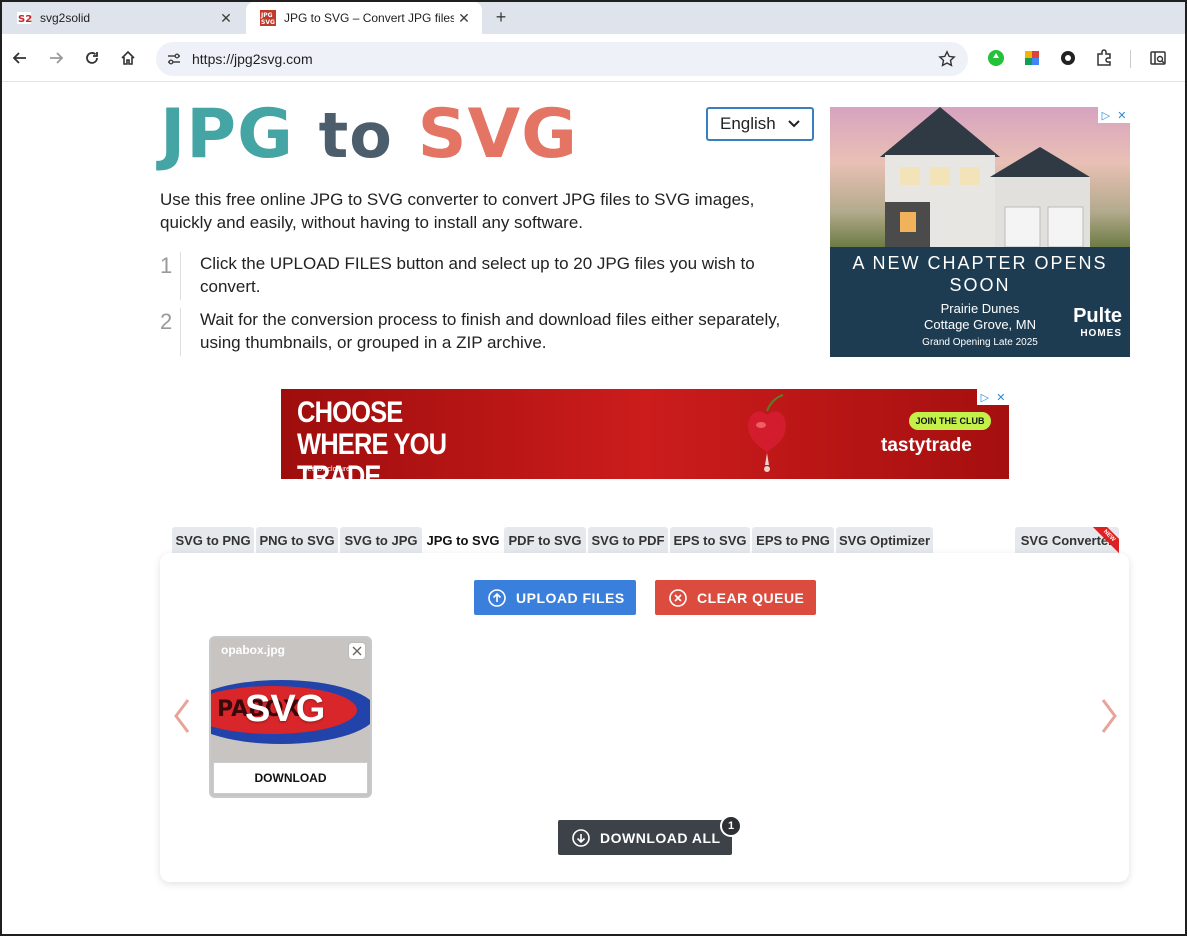 The image size is (1187, 936). I want to click on site-logo: JPG to SVG, so click(369, 135).